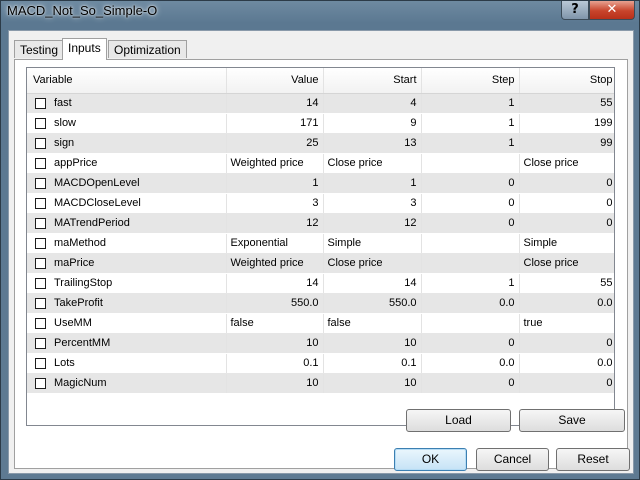 The image size is (640, 480). What do you see at coordinates (372, 203) in the screenshot?
I see `start-cell: 3` at bounding box center [372, 203].